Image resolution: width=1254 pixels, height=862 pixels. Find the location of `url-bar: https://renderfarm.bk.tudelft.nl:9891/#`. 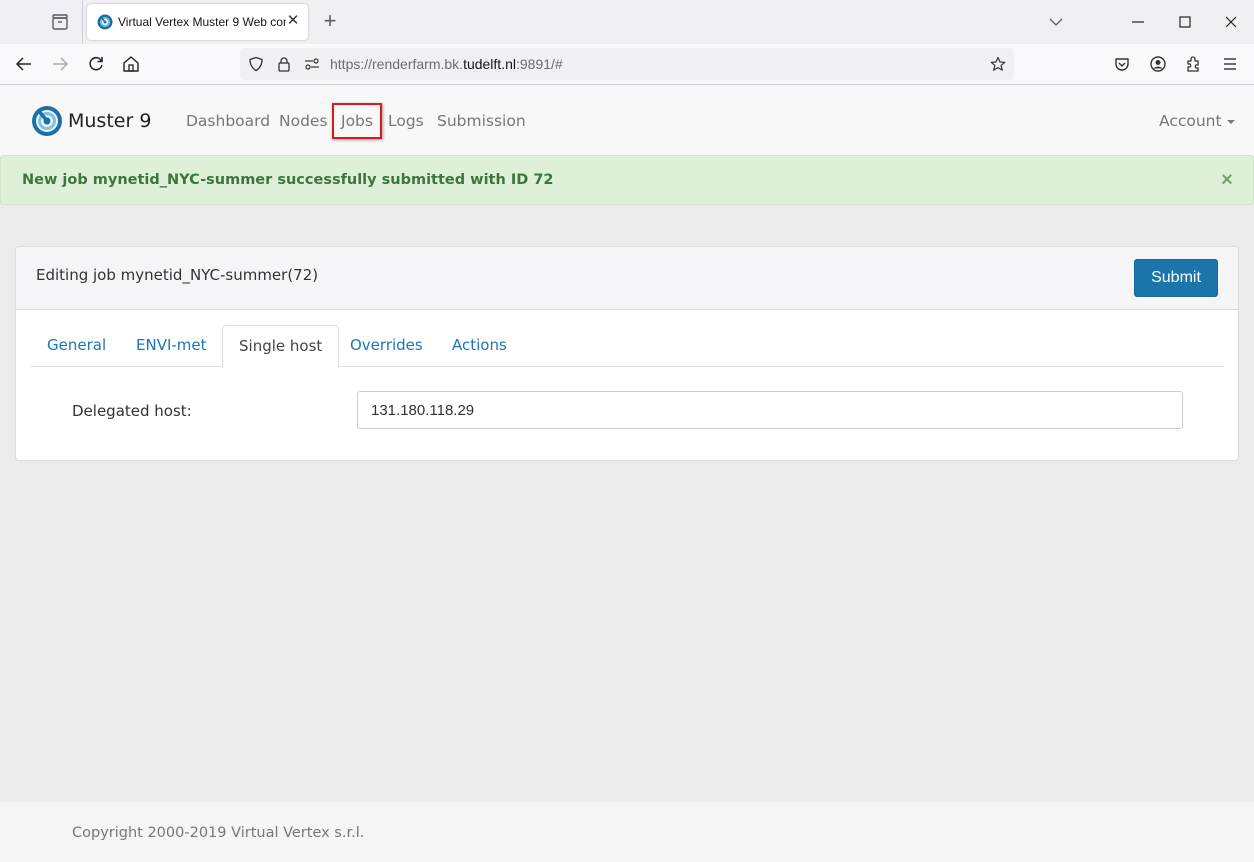

url-bar: https://renderfarm.bk.tudelft.nl:9891/# is located at coordinates (627, 64).